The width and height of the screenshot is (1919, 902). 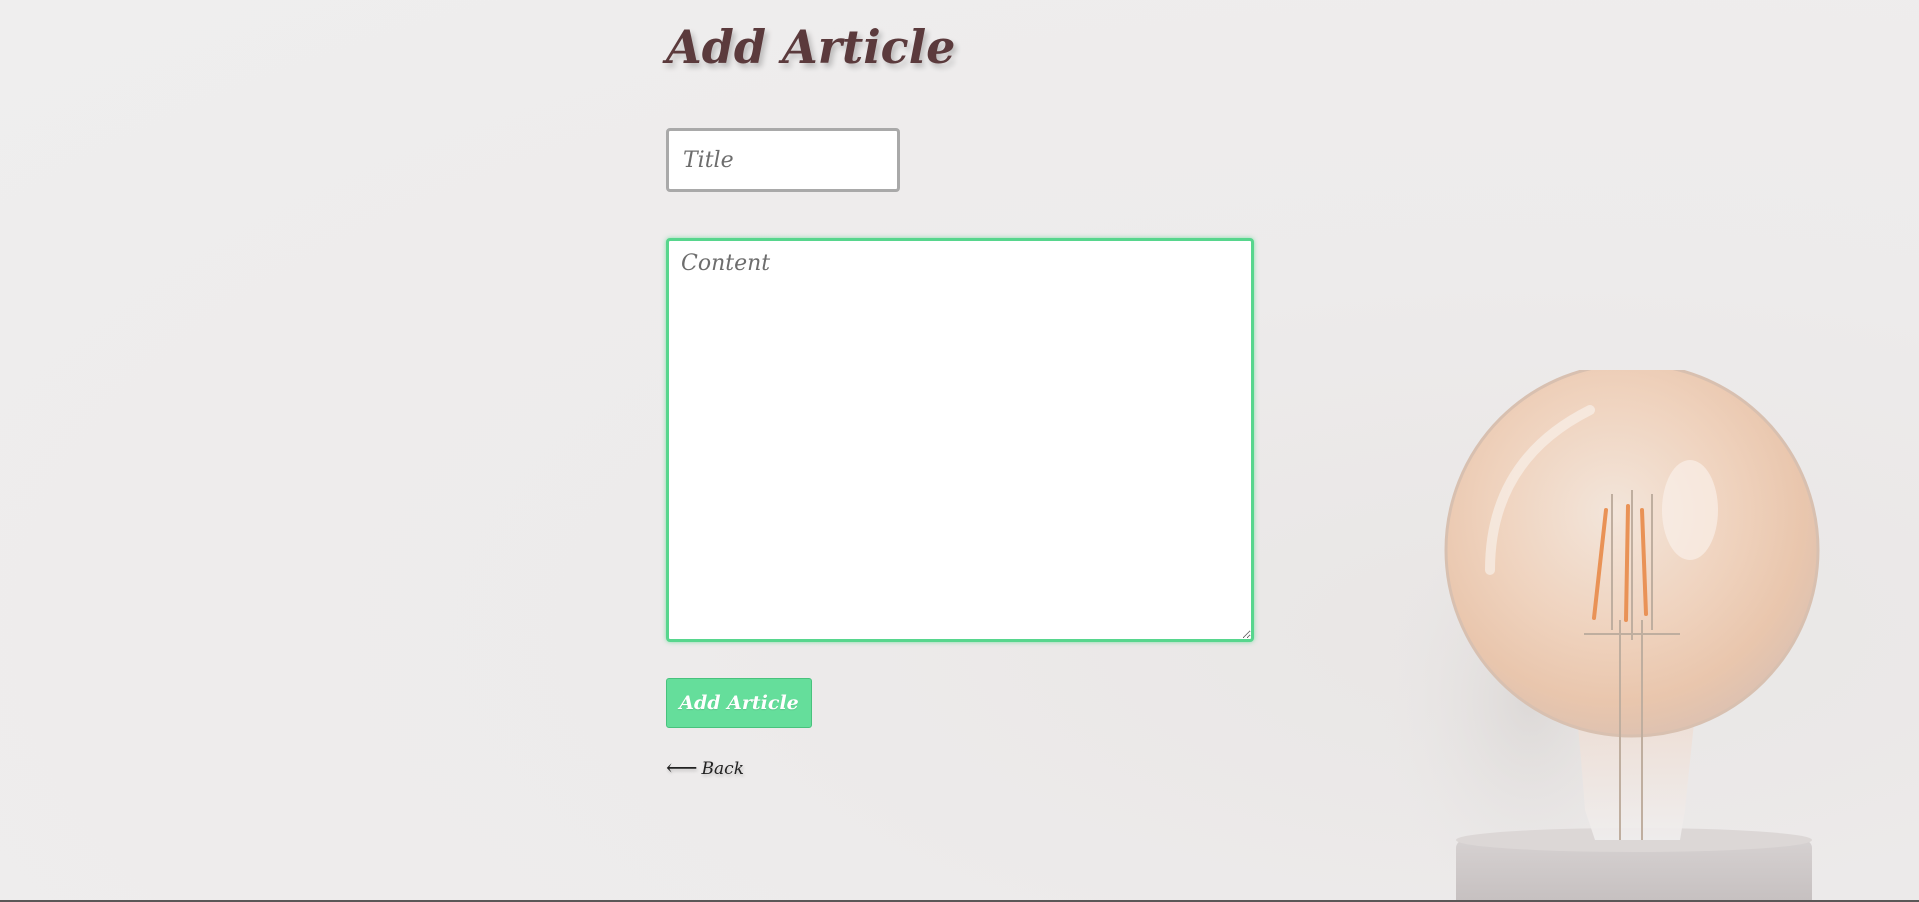 What do you see at coordinates (783, 160) in the screenshot?
I see `title-input` at bounding box center [783, 160].